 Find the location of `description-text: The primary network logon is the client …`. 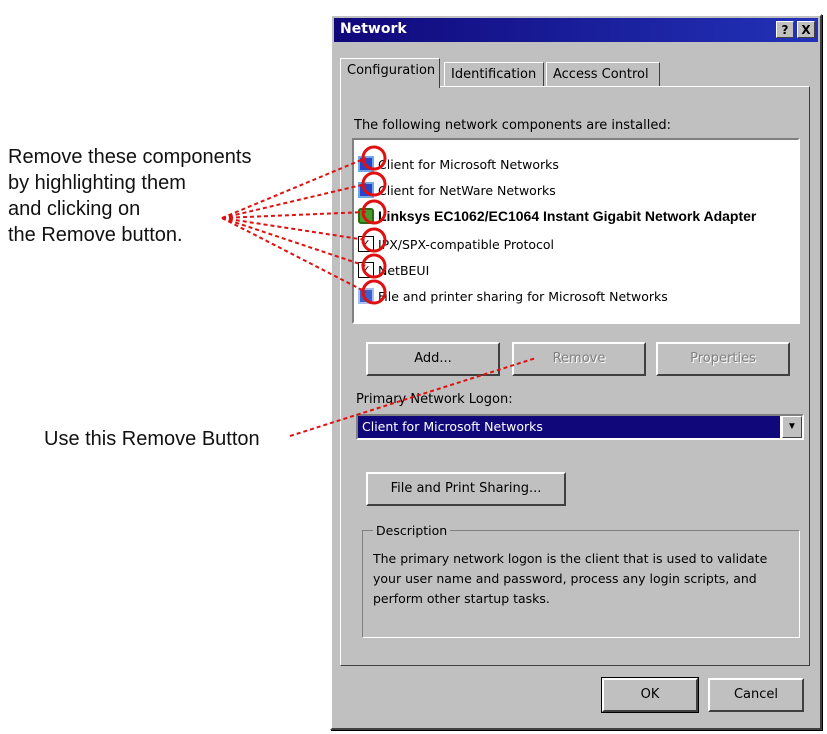

description-text: The primary network logon is the client … is located at coordinates (570, 578).